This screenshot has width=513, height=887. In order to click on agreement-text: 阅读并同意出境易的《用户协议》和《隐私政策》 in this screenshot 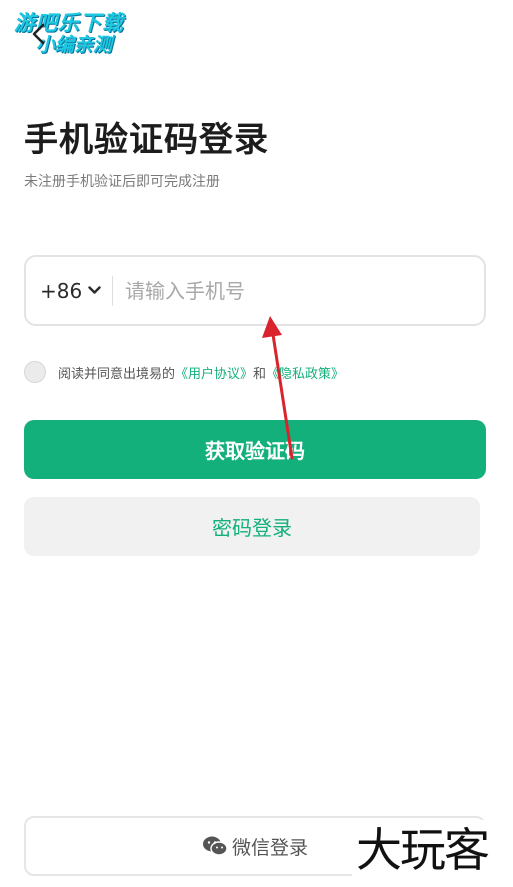, I will do `click(201, 372)`.